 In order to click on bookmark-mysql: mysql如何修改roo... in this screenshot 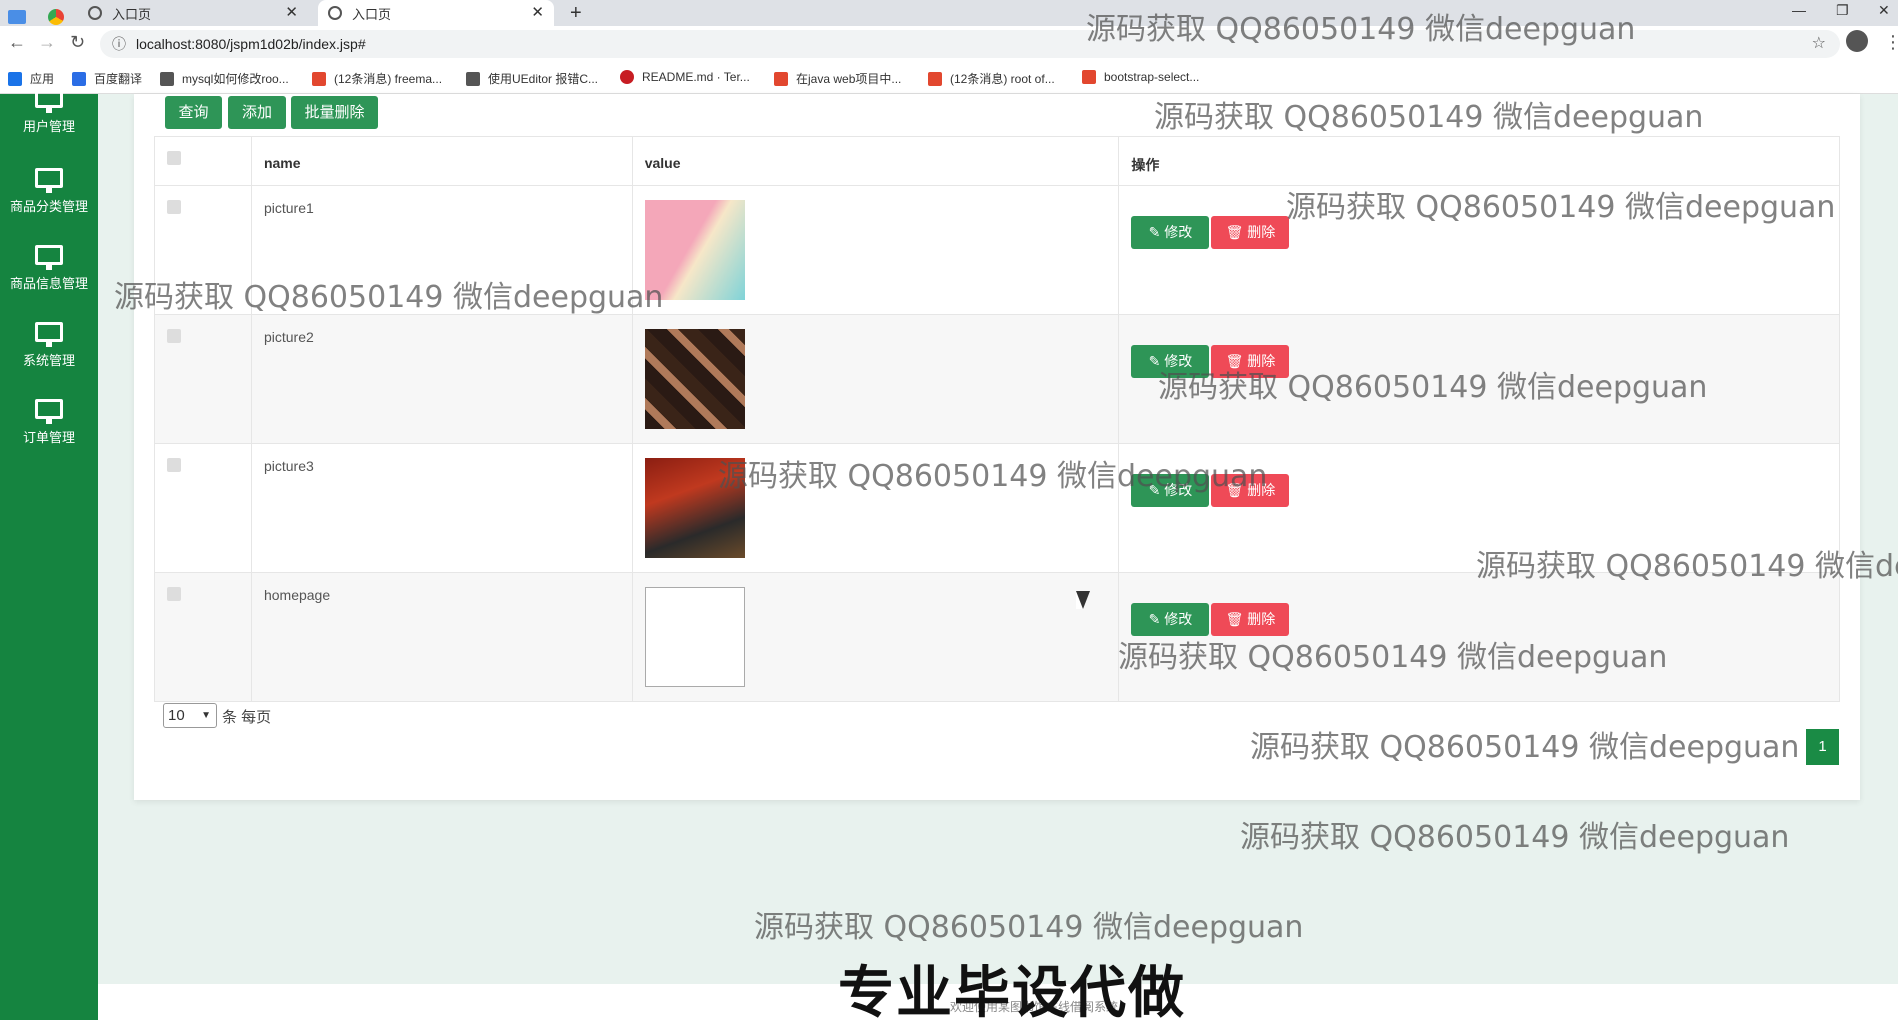, I will do `click(224, 78)`.